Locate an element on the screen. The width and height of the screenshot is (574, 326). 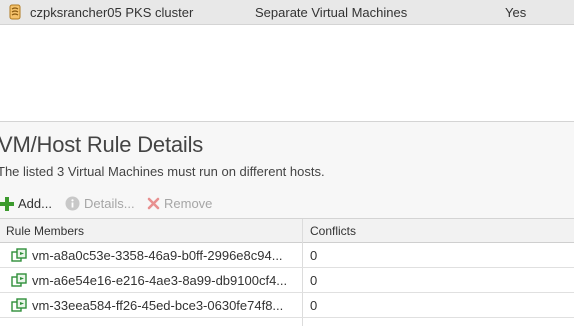
remove-button-label: Remove is located at coordinates (188, 203).